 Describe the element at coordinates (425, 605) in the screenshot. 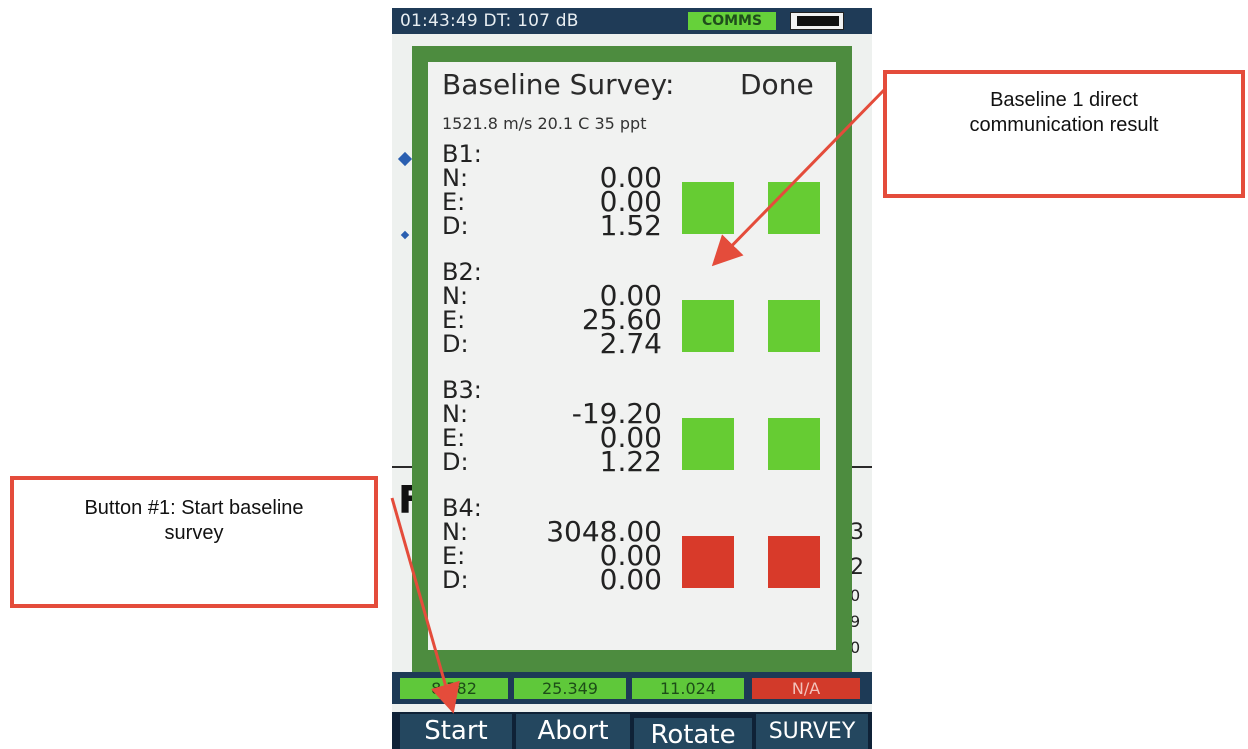

I see `button-callout-arrow` at that location.